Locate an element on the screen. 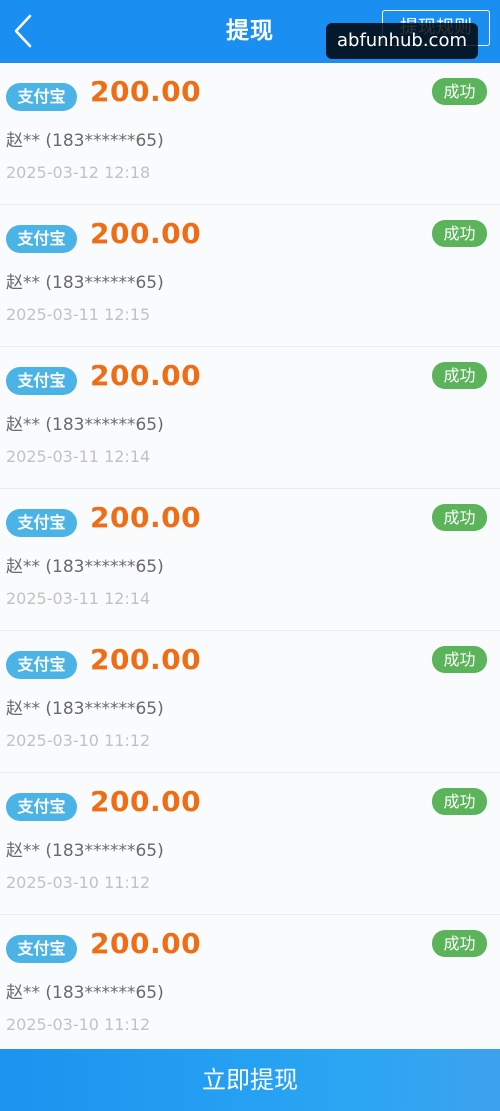 The height and width of the screenshot is (1111, 500). app-header: 提现 提现规则 abfunhub.com is located at coordinates (250, 31).